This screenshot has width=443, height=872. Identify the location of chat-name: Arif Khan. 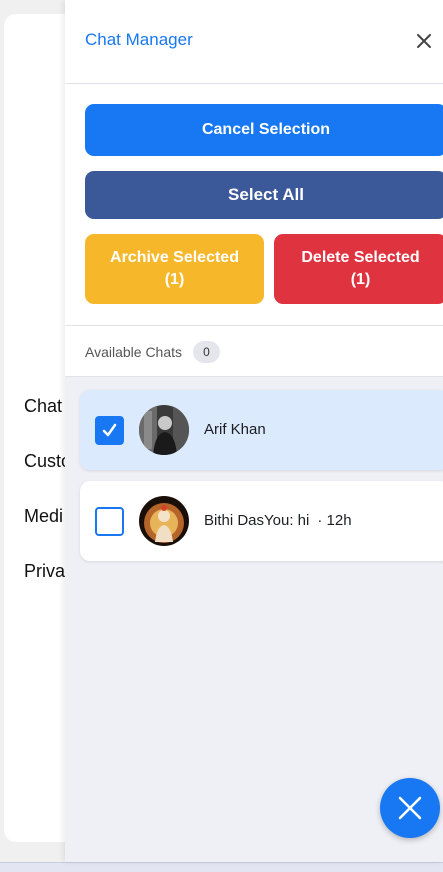
(235, 429).